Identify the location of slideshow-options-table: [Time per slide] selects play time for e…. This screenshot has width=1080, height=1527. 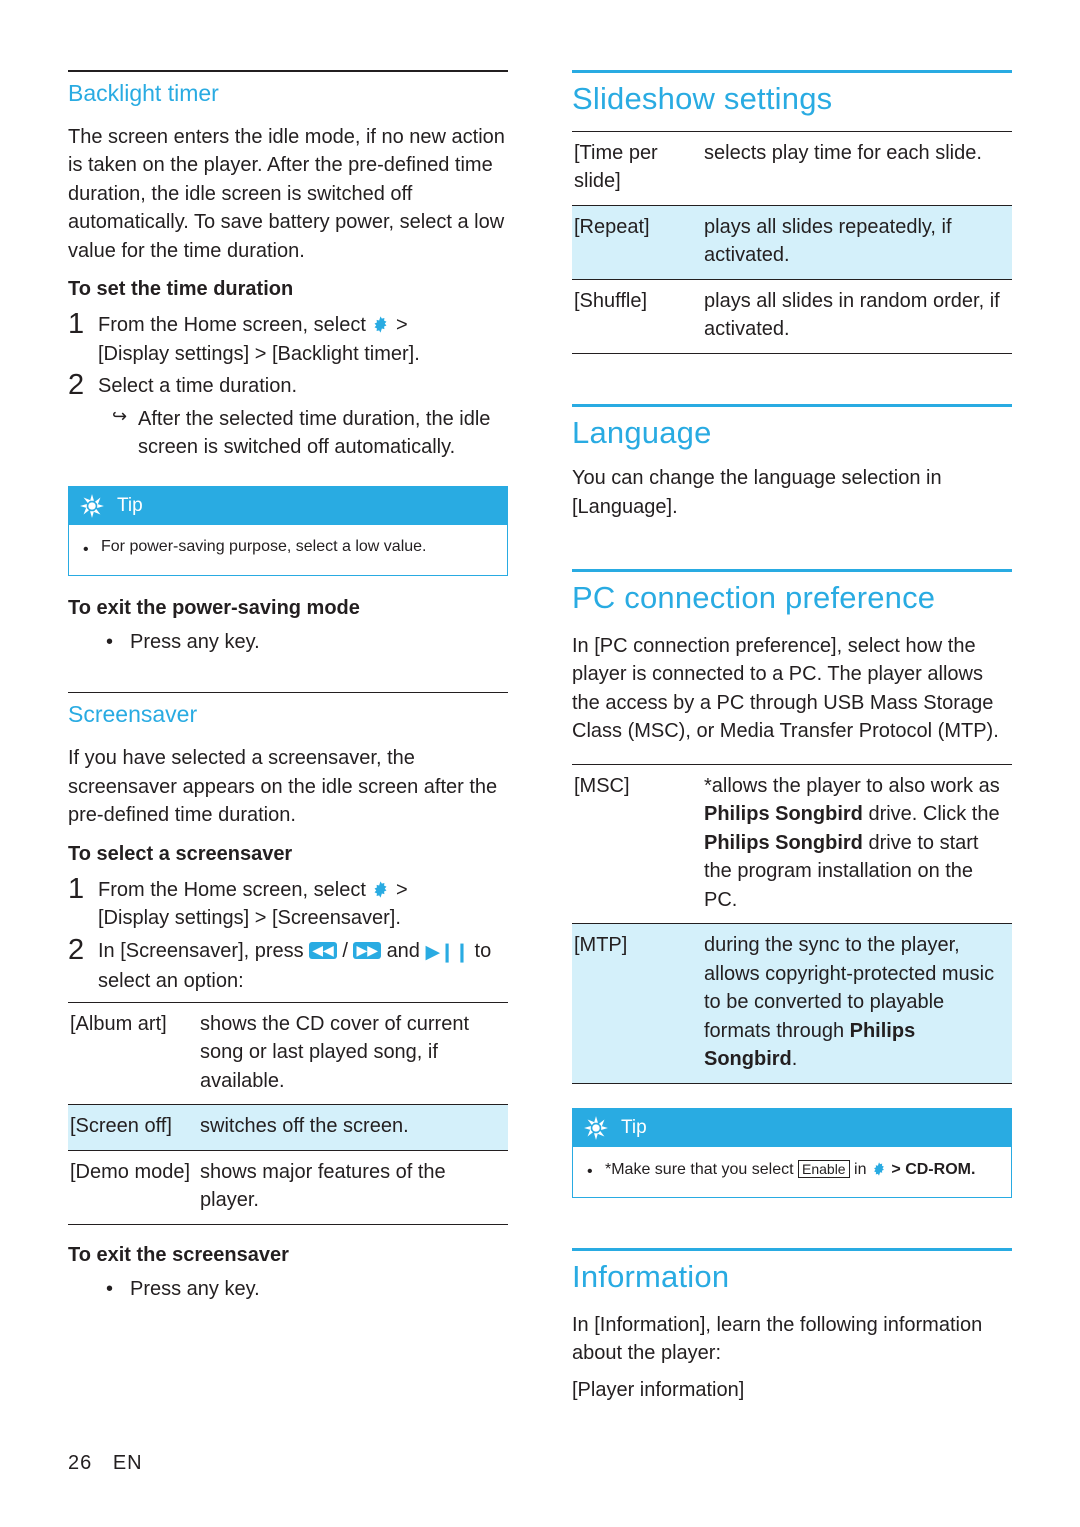
(792, 242).